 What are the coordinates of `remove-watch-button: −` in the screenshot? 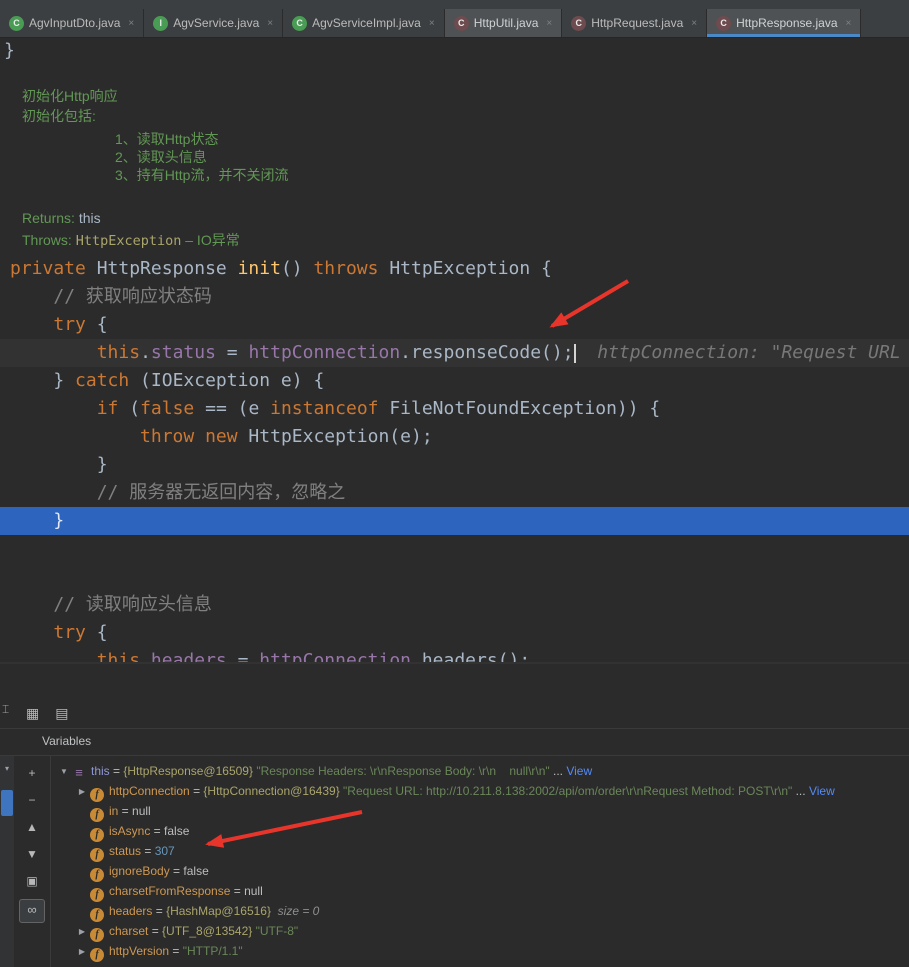 It's located at (32, 800).